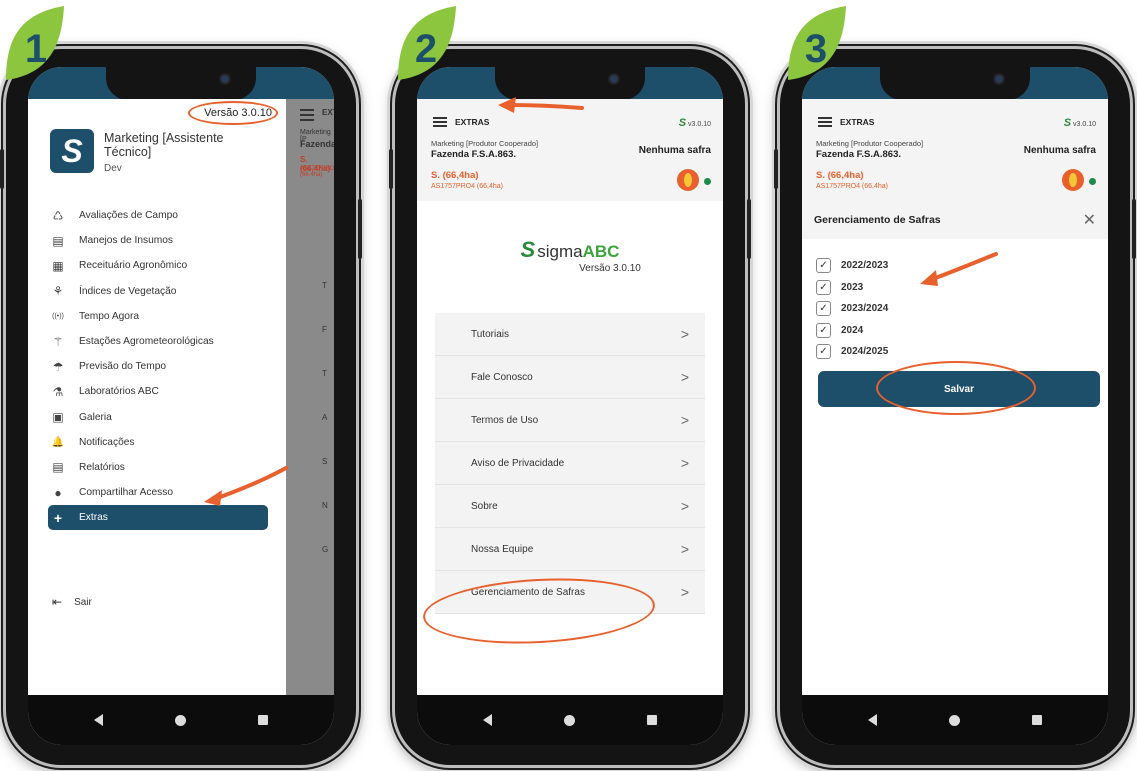  I want to click on menu-item-galeria: ▣ Galeria, so click(159, 417).